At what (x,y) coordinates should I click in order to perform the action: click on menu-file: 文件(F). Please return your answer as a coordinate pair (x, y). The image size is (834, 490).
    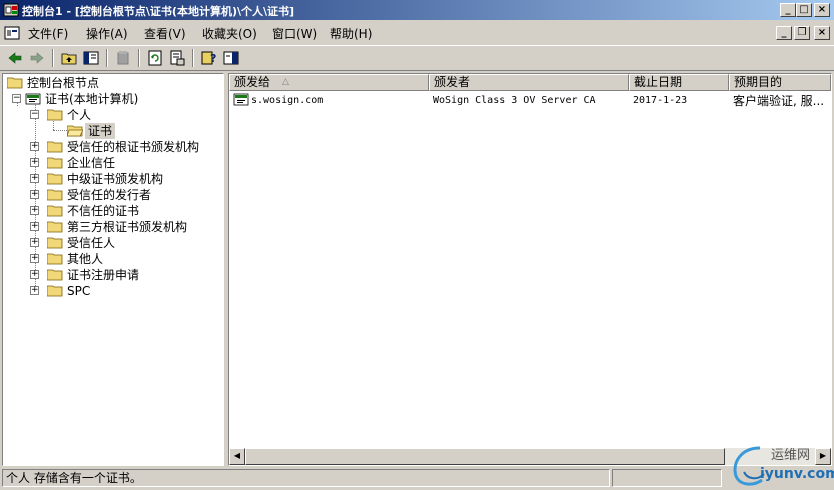
    Looking at the image, I should click on (48, 33).